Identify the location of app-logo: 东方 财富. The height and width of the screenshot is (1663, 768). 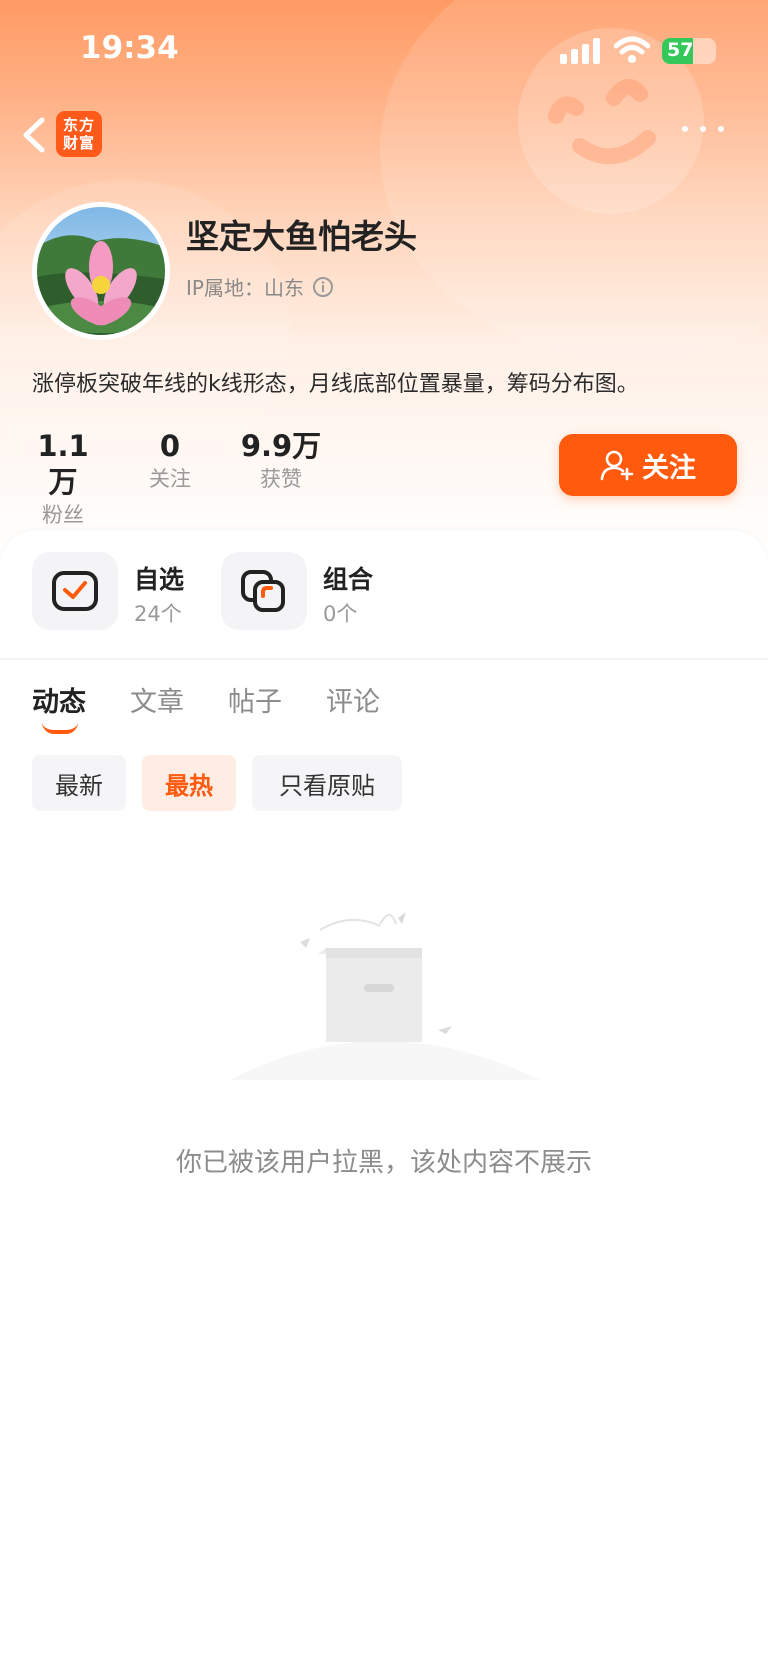
(79, 134).